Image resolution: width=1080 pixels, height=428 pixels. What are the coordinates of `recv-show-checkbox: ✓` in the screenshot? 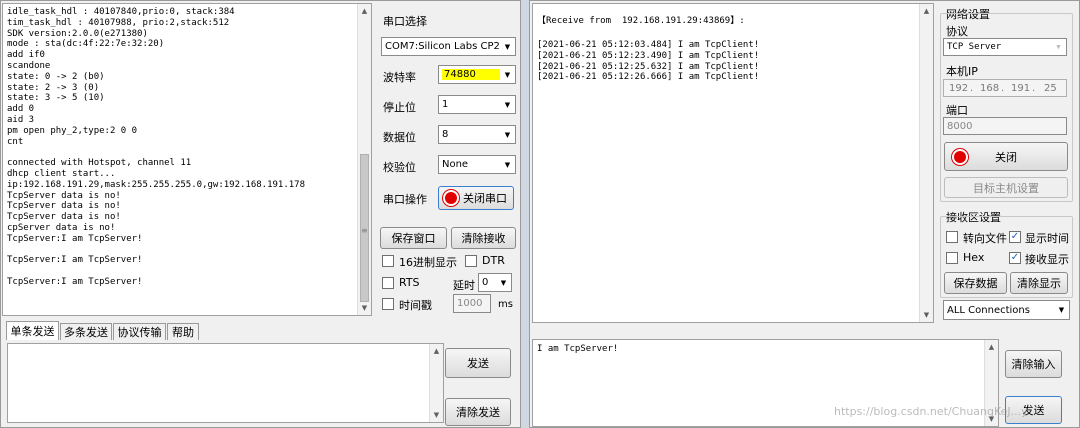 It's located at (1015, 258).